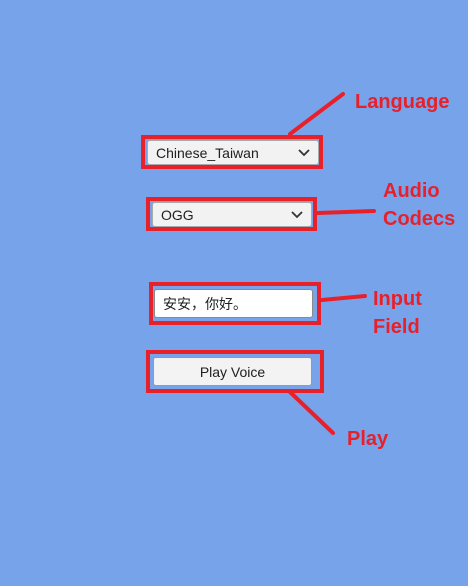 This screenshot has width=468, height=586. What do you see at coordinates (177, 214) in the screenshot?
I see `codec-dropdown-value: OGG` at bounding box center [177, 214].